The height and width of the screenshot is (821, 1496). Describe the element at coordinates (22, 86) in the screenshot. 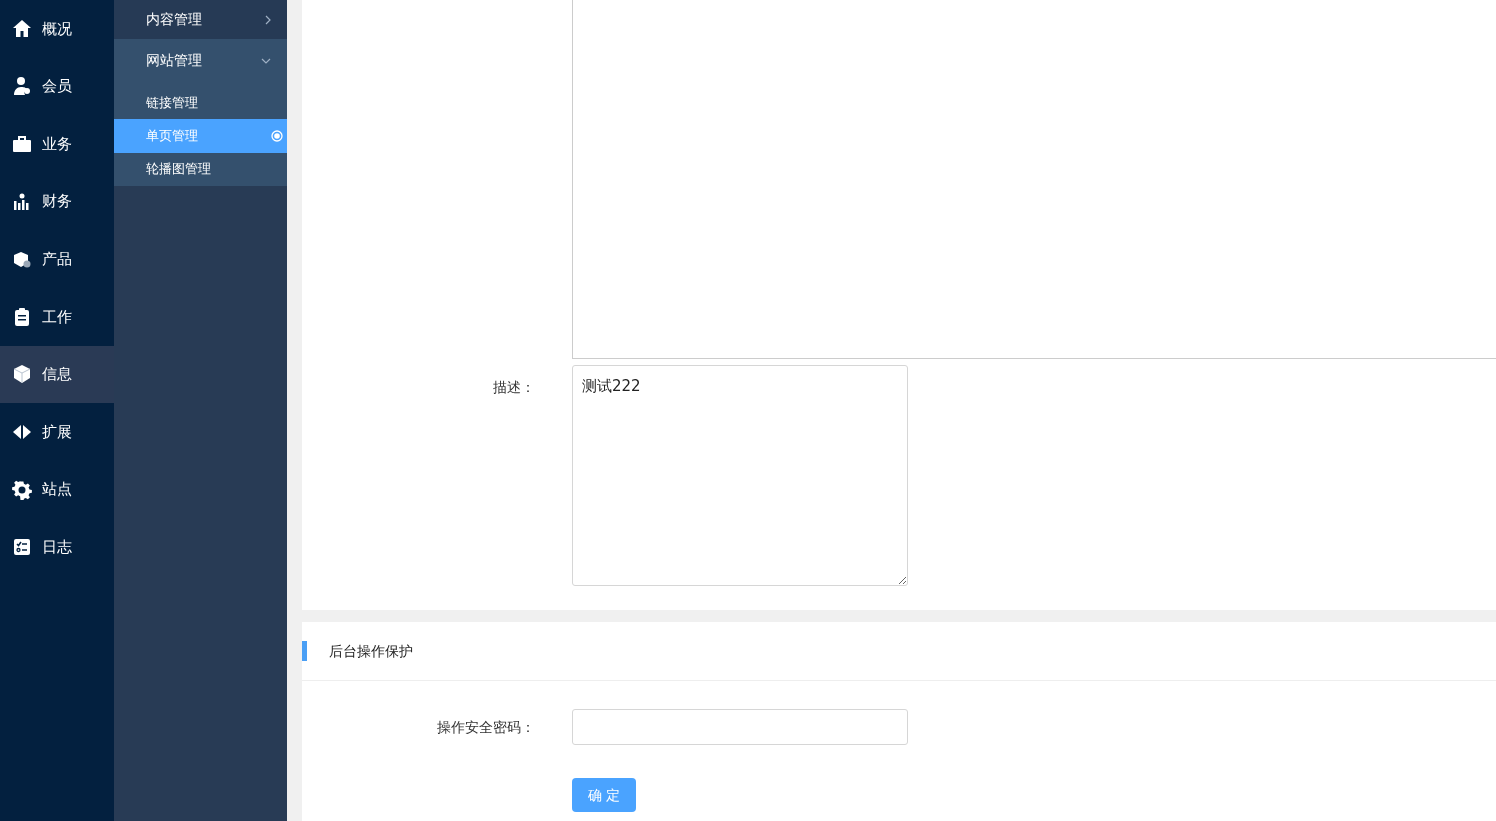

I see `user-icon` at that location.